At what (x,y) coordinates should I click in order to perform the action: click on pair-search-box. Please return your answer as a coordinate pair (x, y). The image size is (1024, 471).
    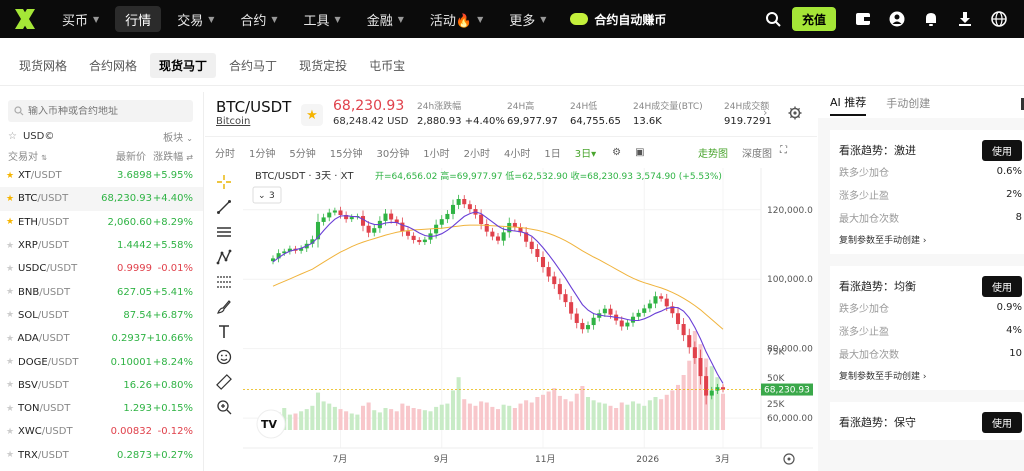
    Looking at the image, I should click on (100, 111).